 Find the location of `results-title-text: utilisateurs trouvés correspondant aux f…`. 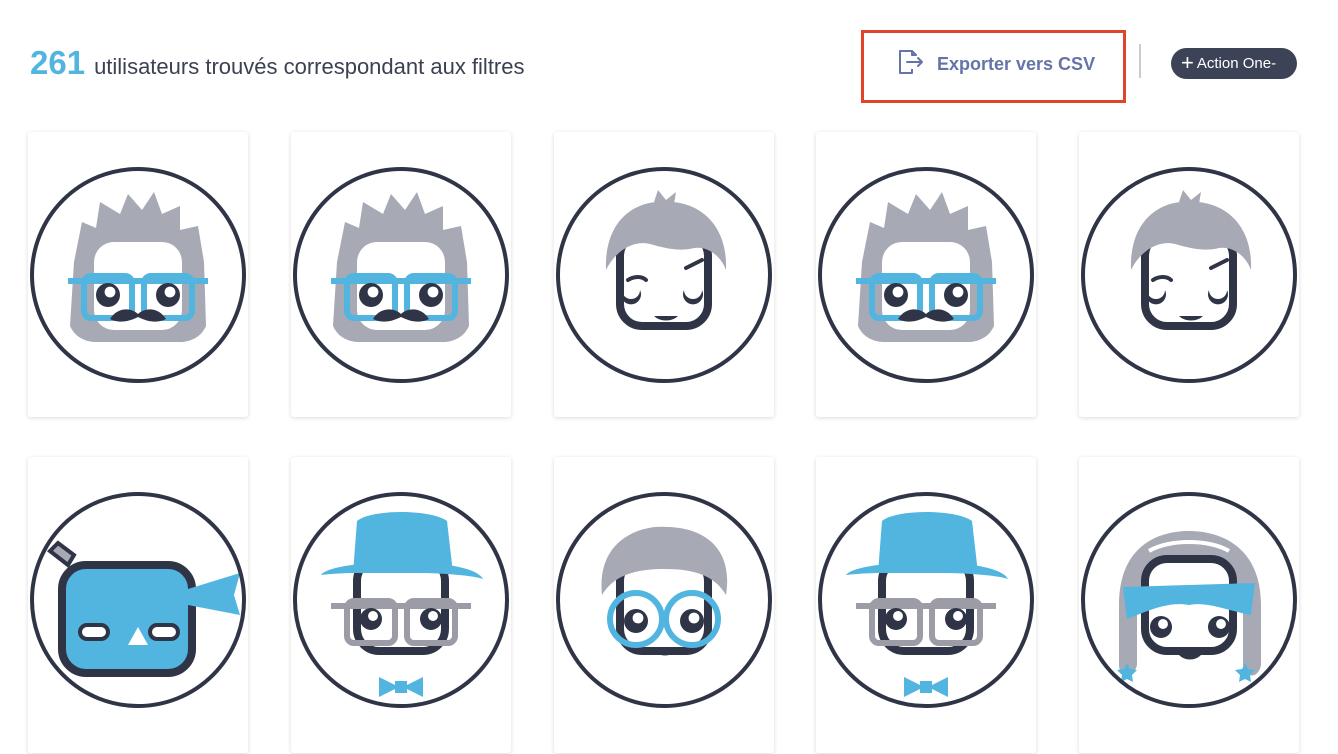

results-title-text: utilisateurs trouvés correspondant aux f… is located at coordinates (309, 66).